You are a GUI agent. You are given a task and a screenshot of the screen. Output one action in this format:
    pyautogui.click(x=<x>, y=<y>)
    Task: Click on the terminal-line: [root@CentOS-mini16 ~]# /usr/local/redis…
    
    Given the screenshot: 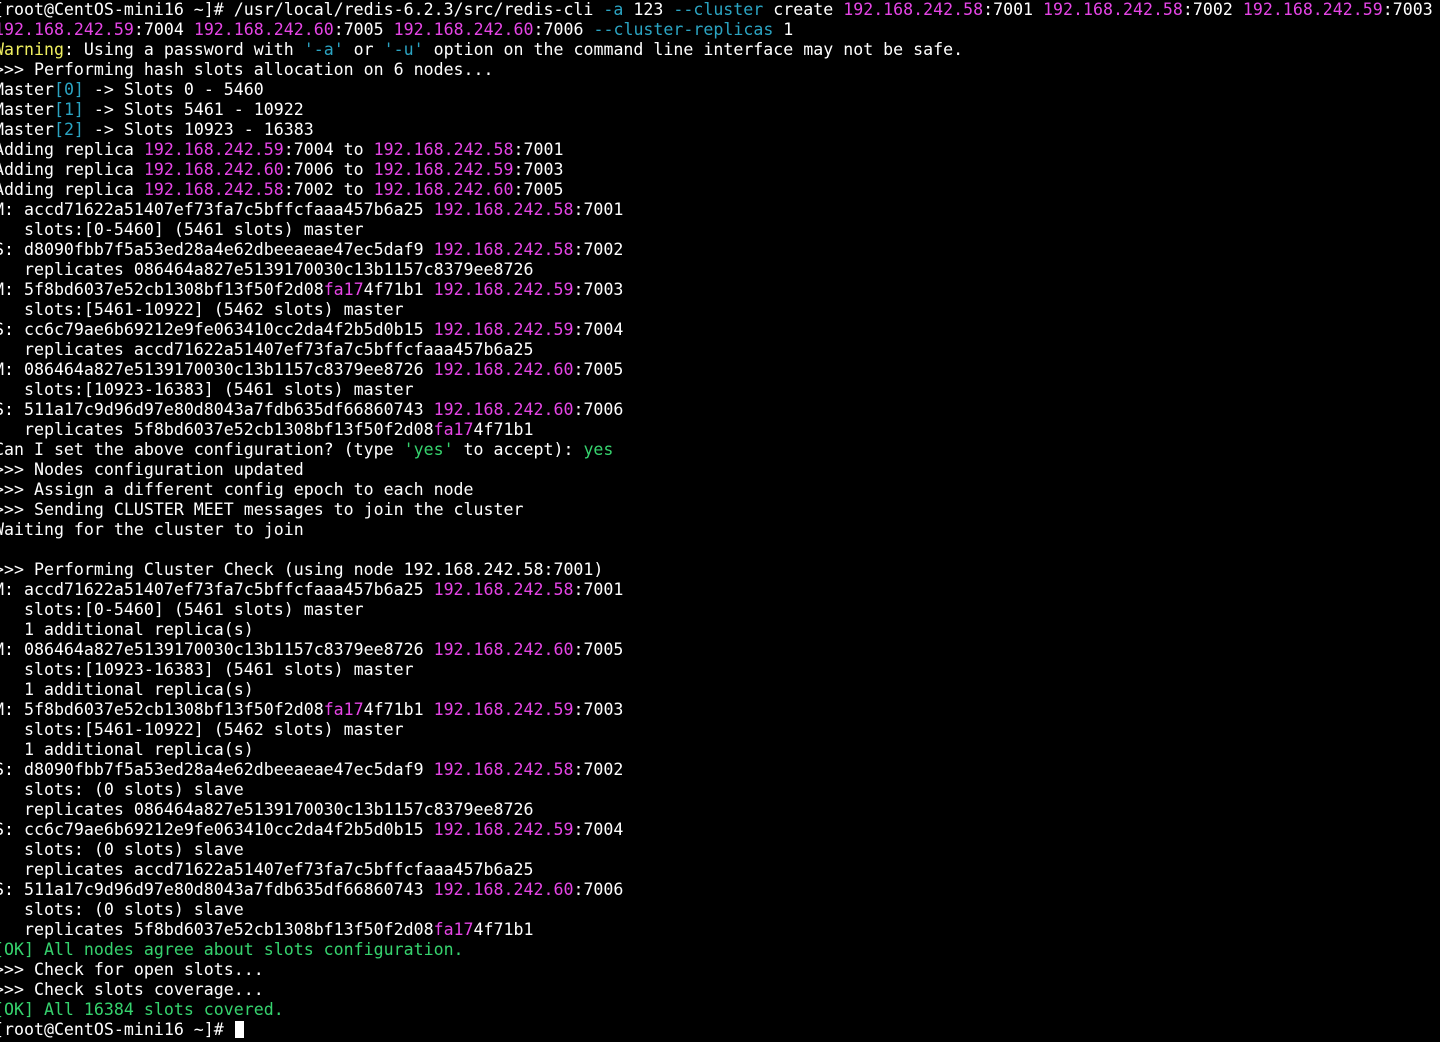 What is the action you would take?
    pyautogui.click(x=716, y=10)
    